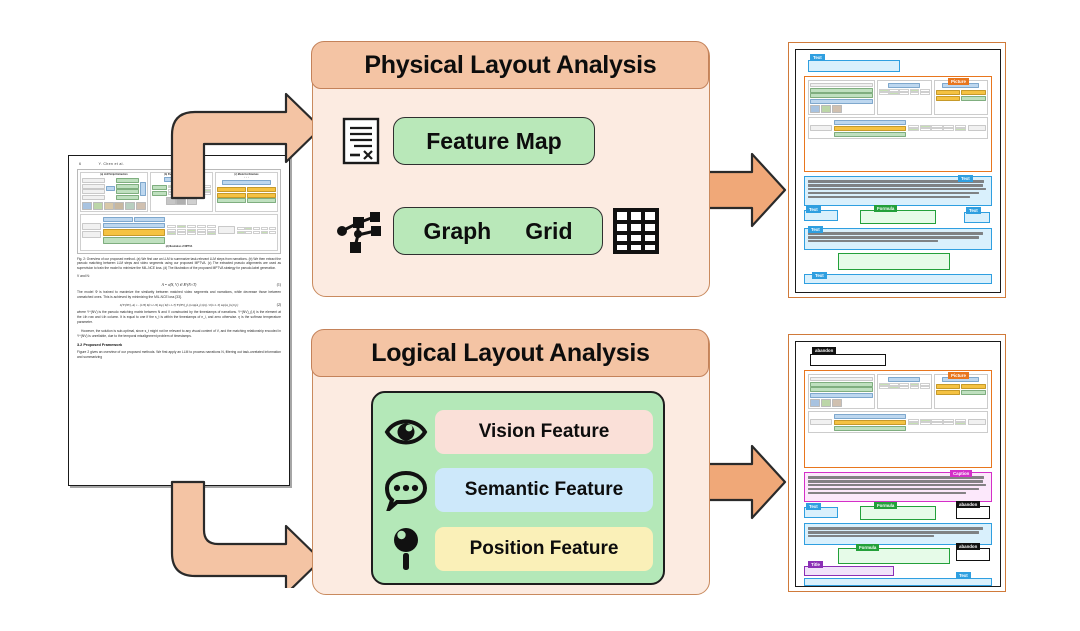 The image size is (1080, 631). I want to click on region-abandon, so click(848, 360).